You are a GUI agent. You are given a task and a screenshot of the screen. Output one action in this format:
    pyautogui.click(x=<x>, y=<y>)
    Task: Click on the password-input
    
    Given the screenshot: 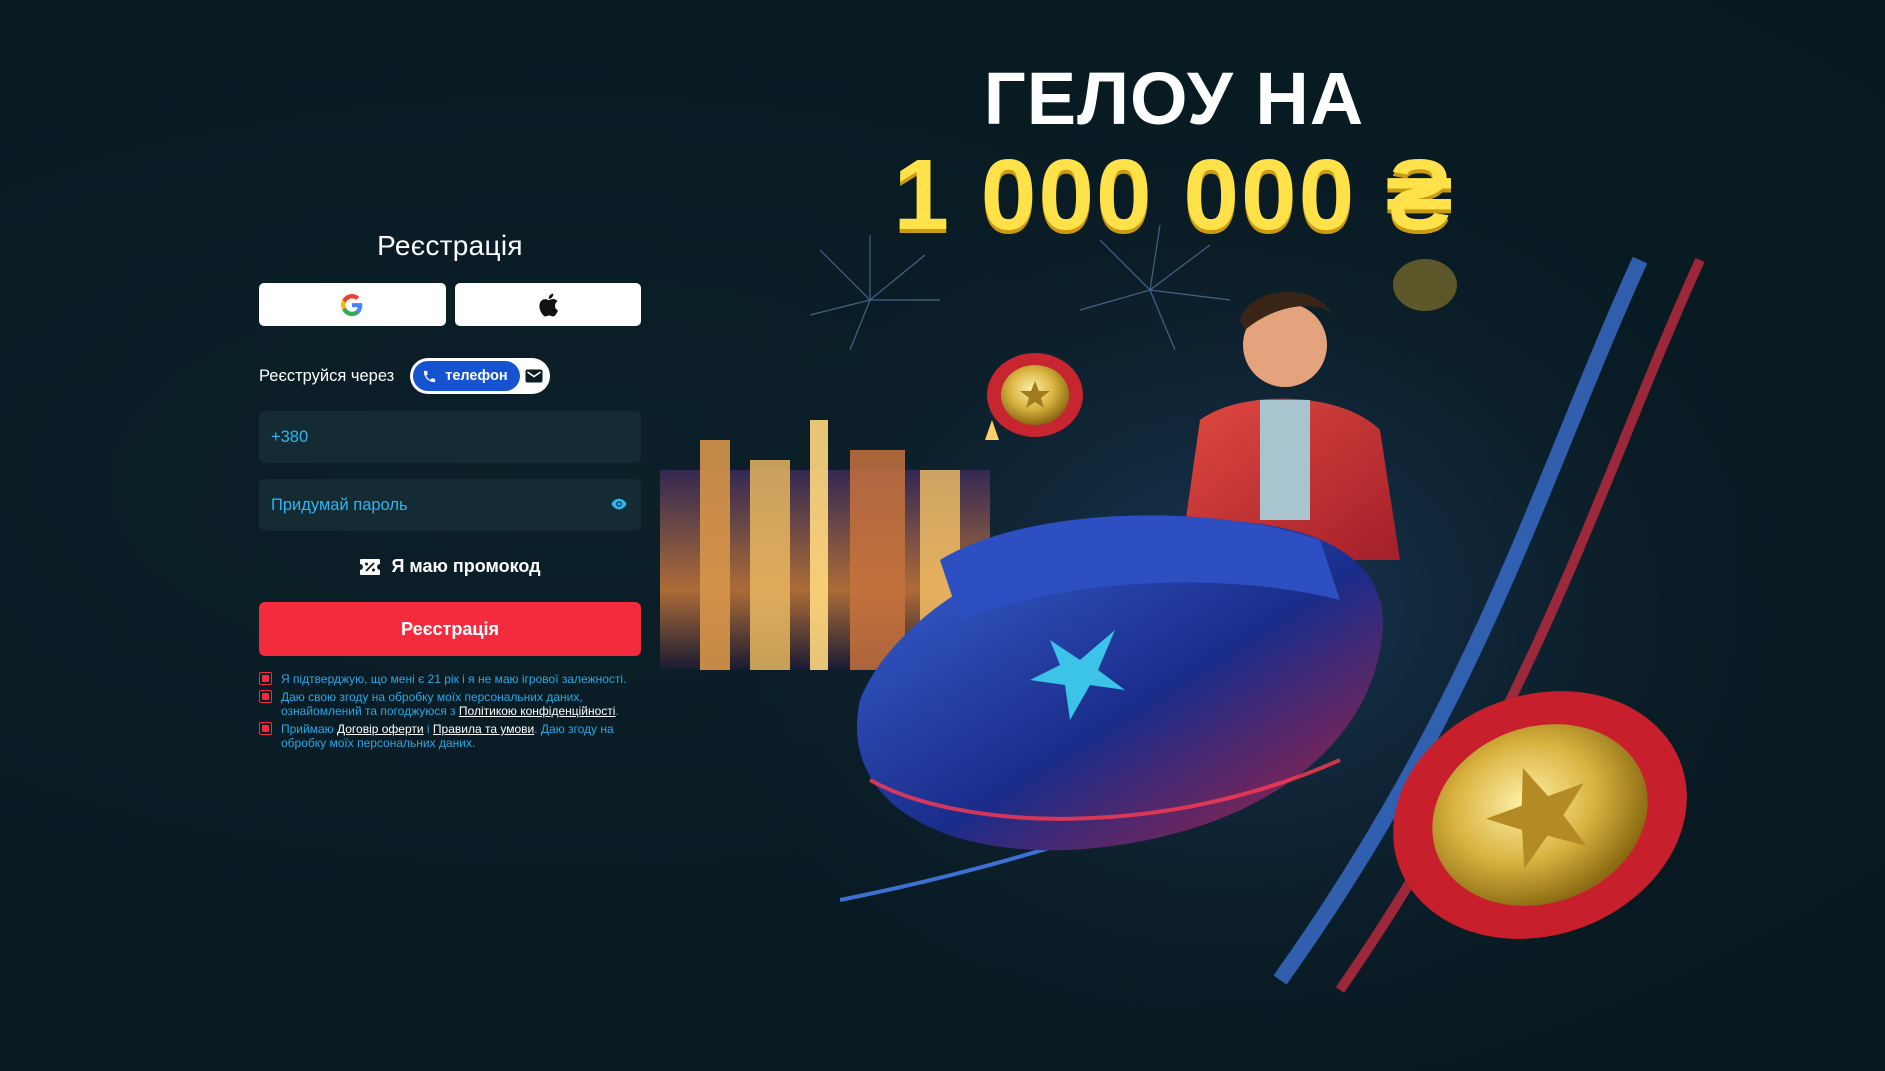 What is the action you would take?
    pyautogui.click(x=450, y=505)
    